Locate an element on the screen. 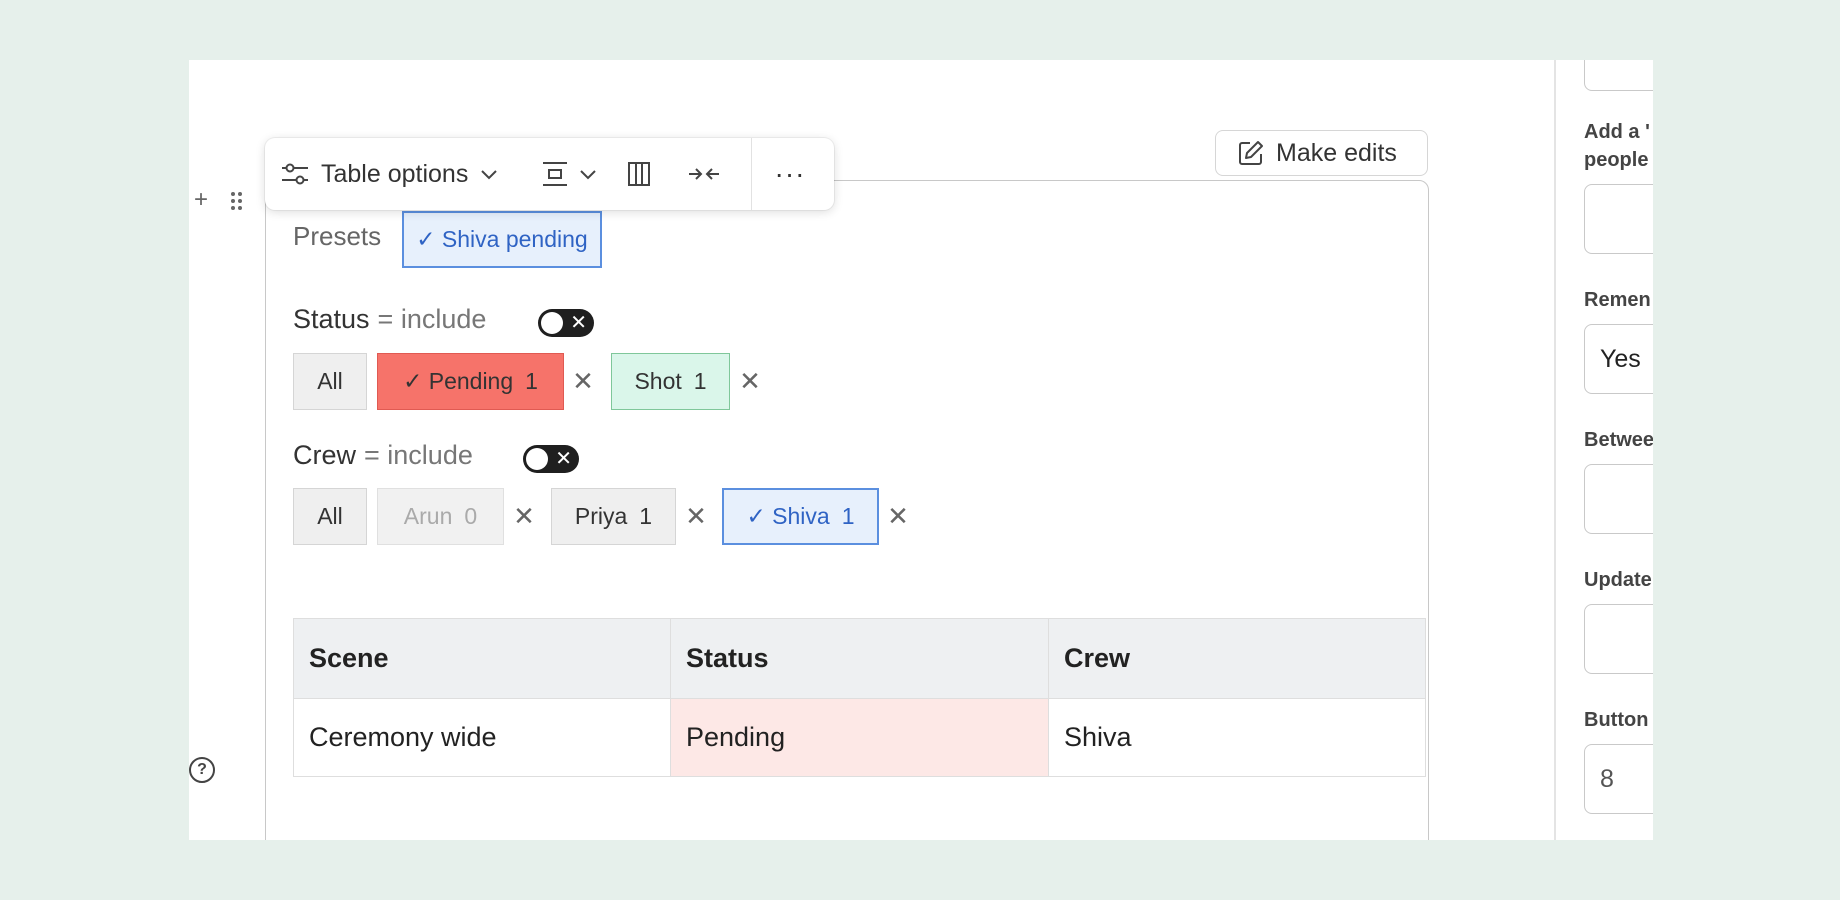 The width and height of the screenshot is (1840, 900). more-options-button: ··· is located at coordinates (790, 174).